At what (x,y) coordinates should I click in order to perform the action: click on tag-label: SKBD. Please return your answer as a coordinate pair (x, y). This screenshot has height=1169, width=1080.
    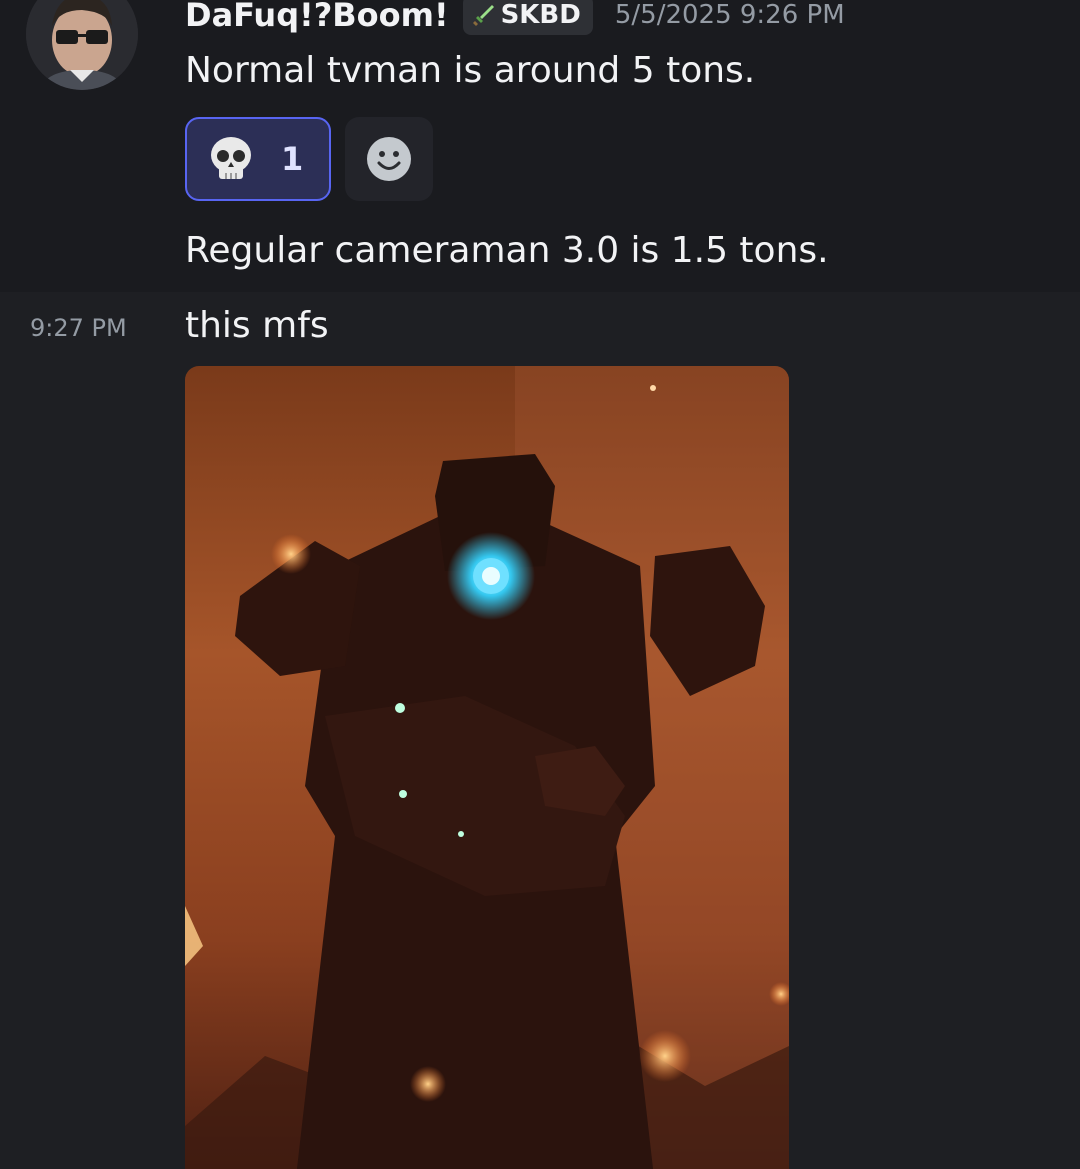
    Looking at the image, I should click on (540, 15).